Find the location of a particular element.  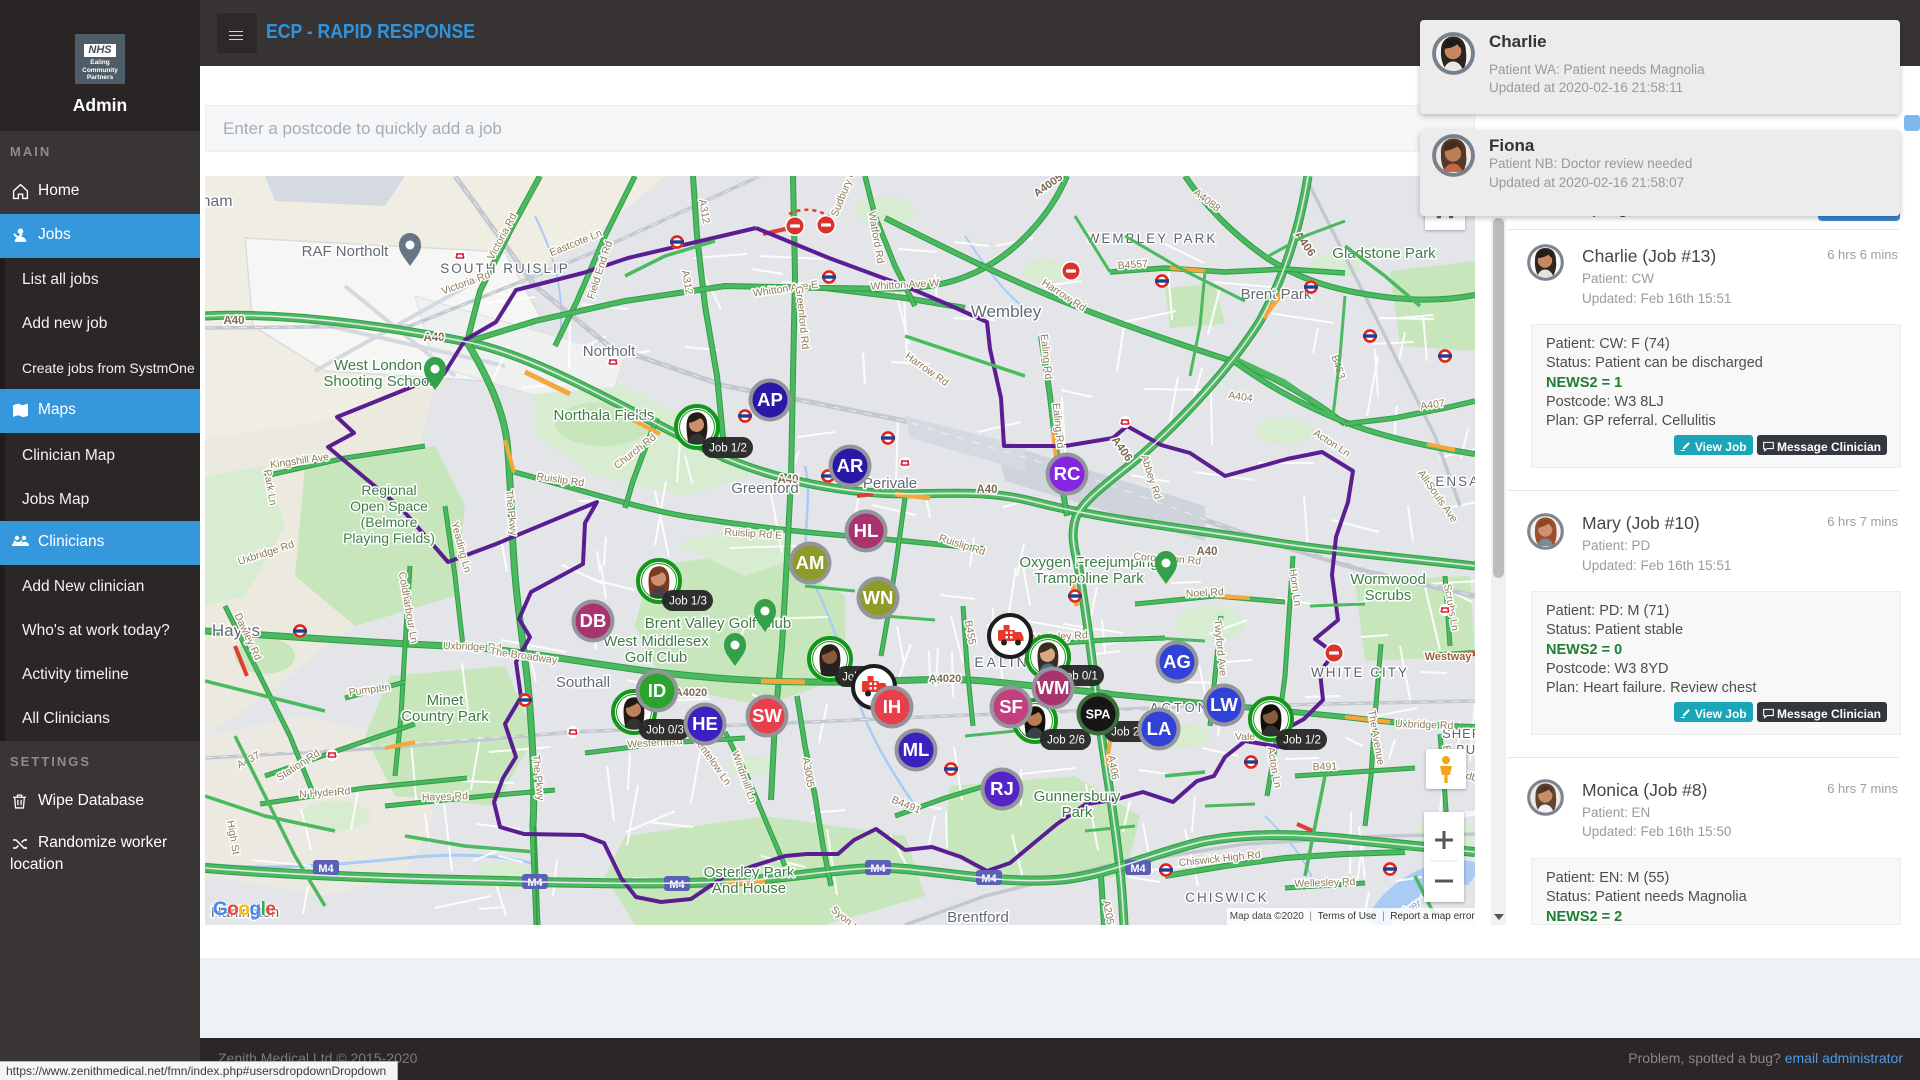

svg-text: Brentford is located at coordinates (978, 917).